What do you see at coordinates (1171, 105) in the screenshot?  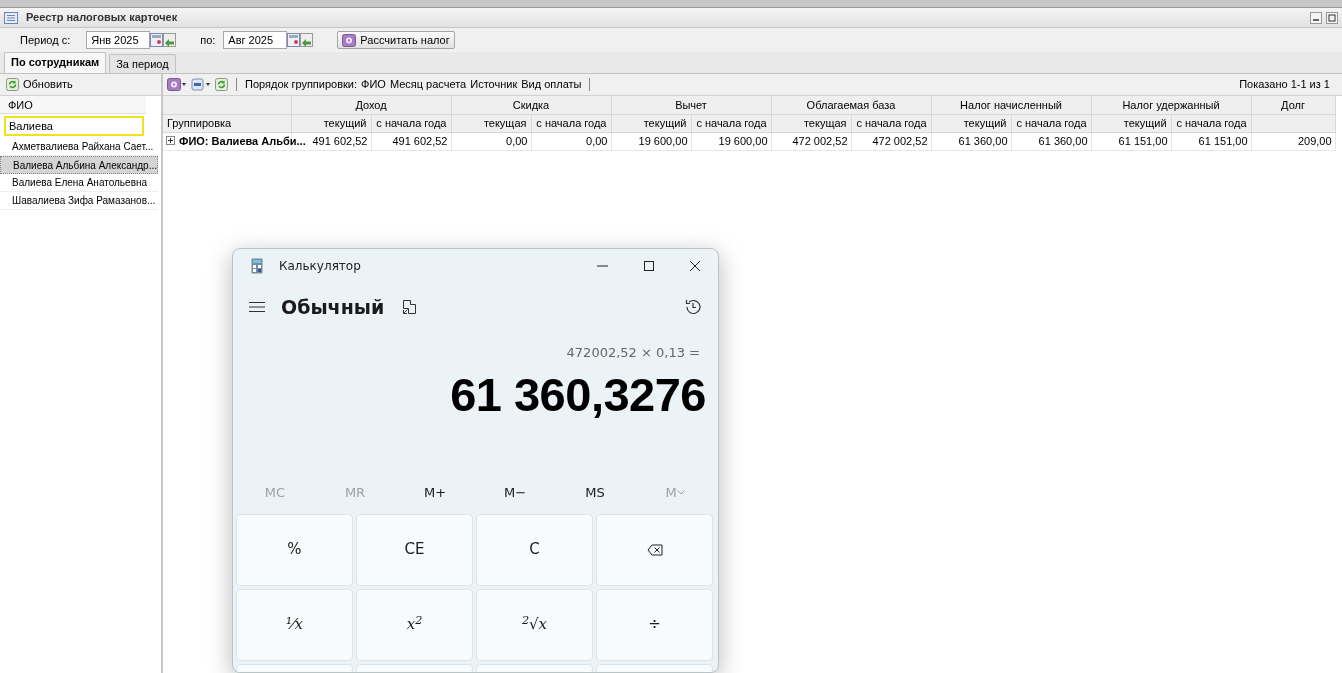 I see `column-header: Налог удержанный` at bounding box center [1171, 105].